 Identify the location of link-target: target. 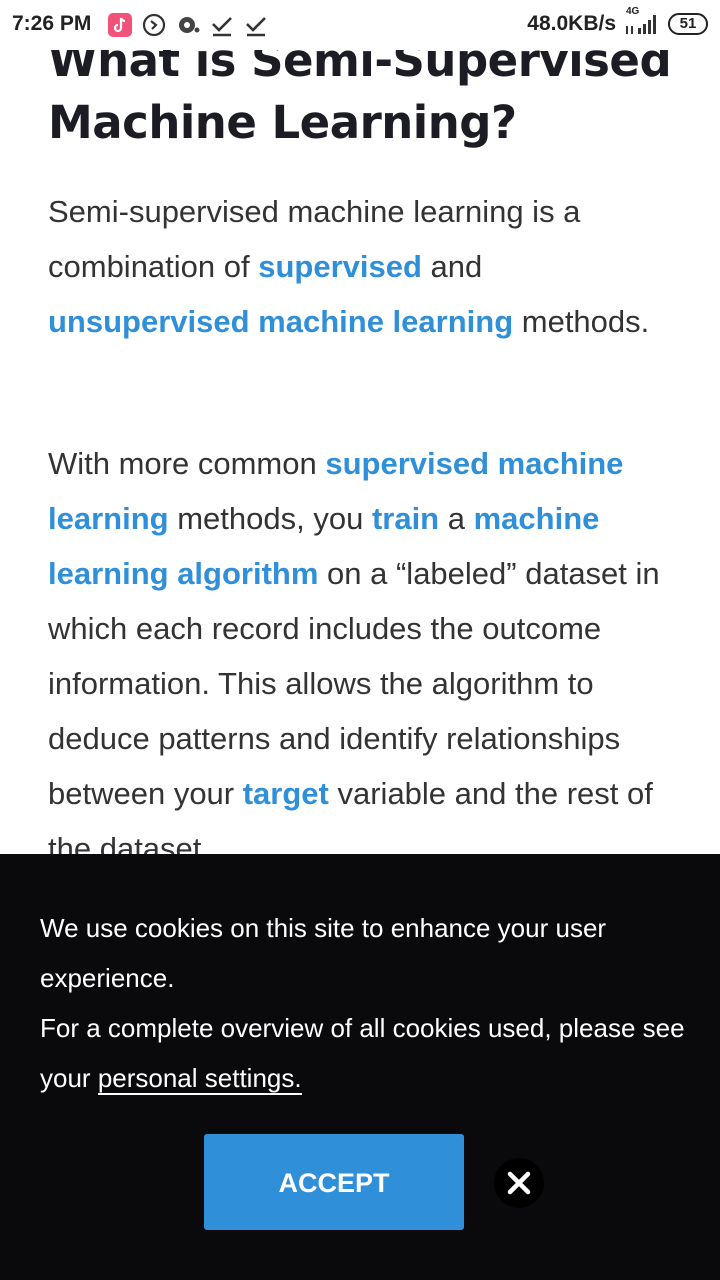
(286, 793).